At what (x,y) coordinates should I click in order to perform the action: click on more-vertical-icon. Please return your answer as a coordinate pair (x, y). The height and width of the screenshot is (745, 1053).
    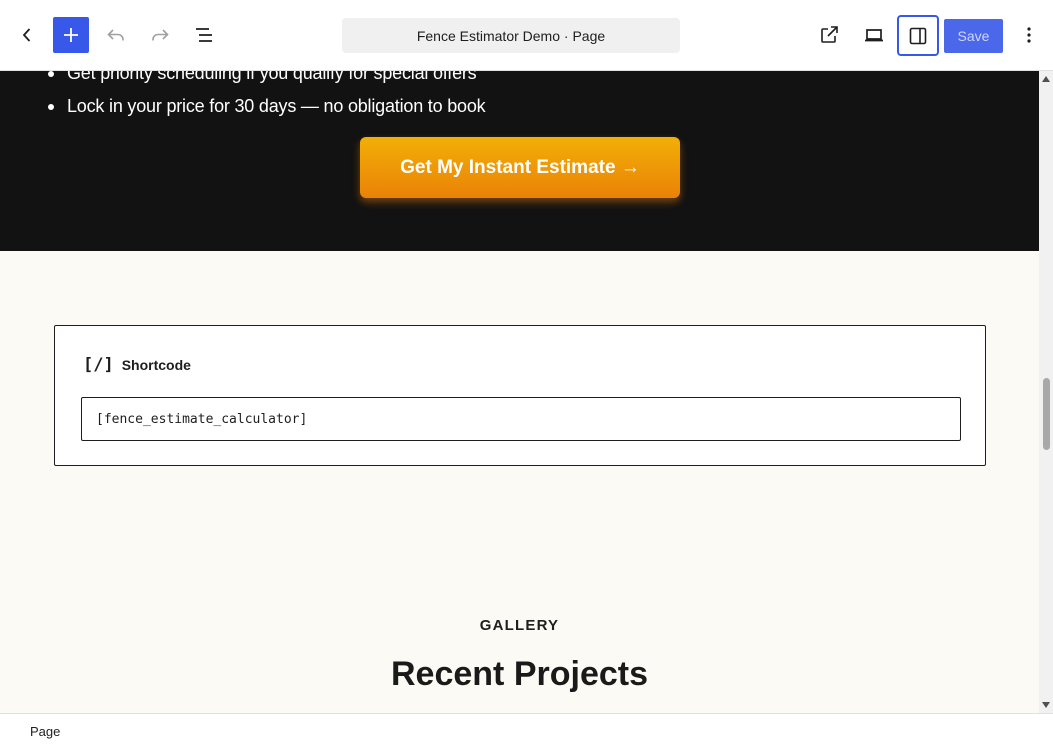
    Looking at the image, I should click on (1029, 35).